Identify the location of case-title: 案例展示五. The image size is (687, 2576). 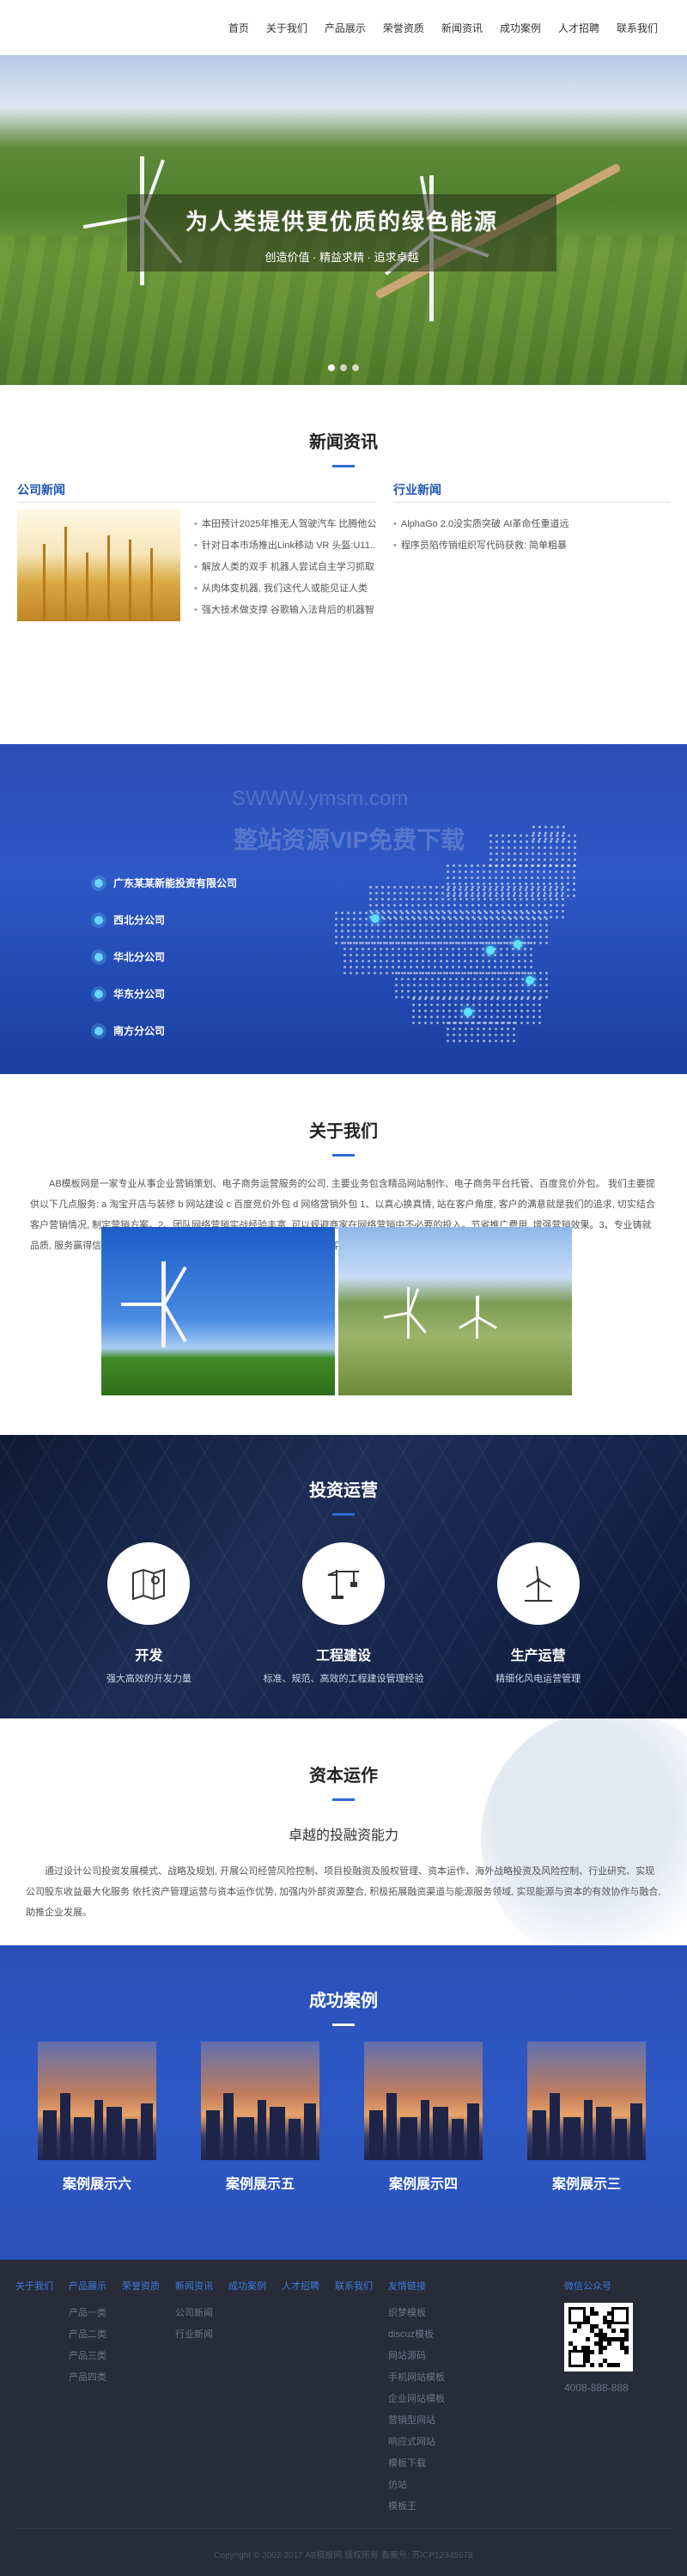
(260, 2182).